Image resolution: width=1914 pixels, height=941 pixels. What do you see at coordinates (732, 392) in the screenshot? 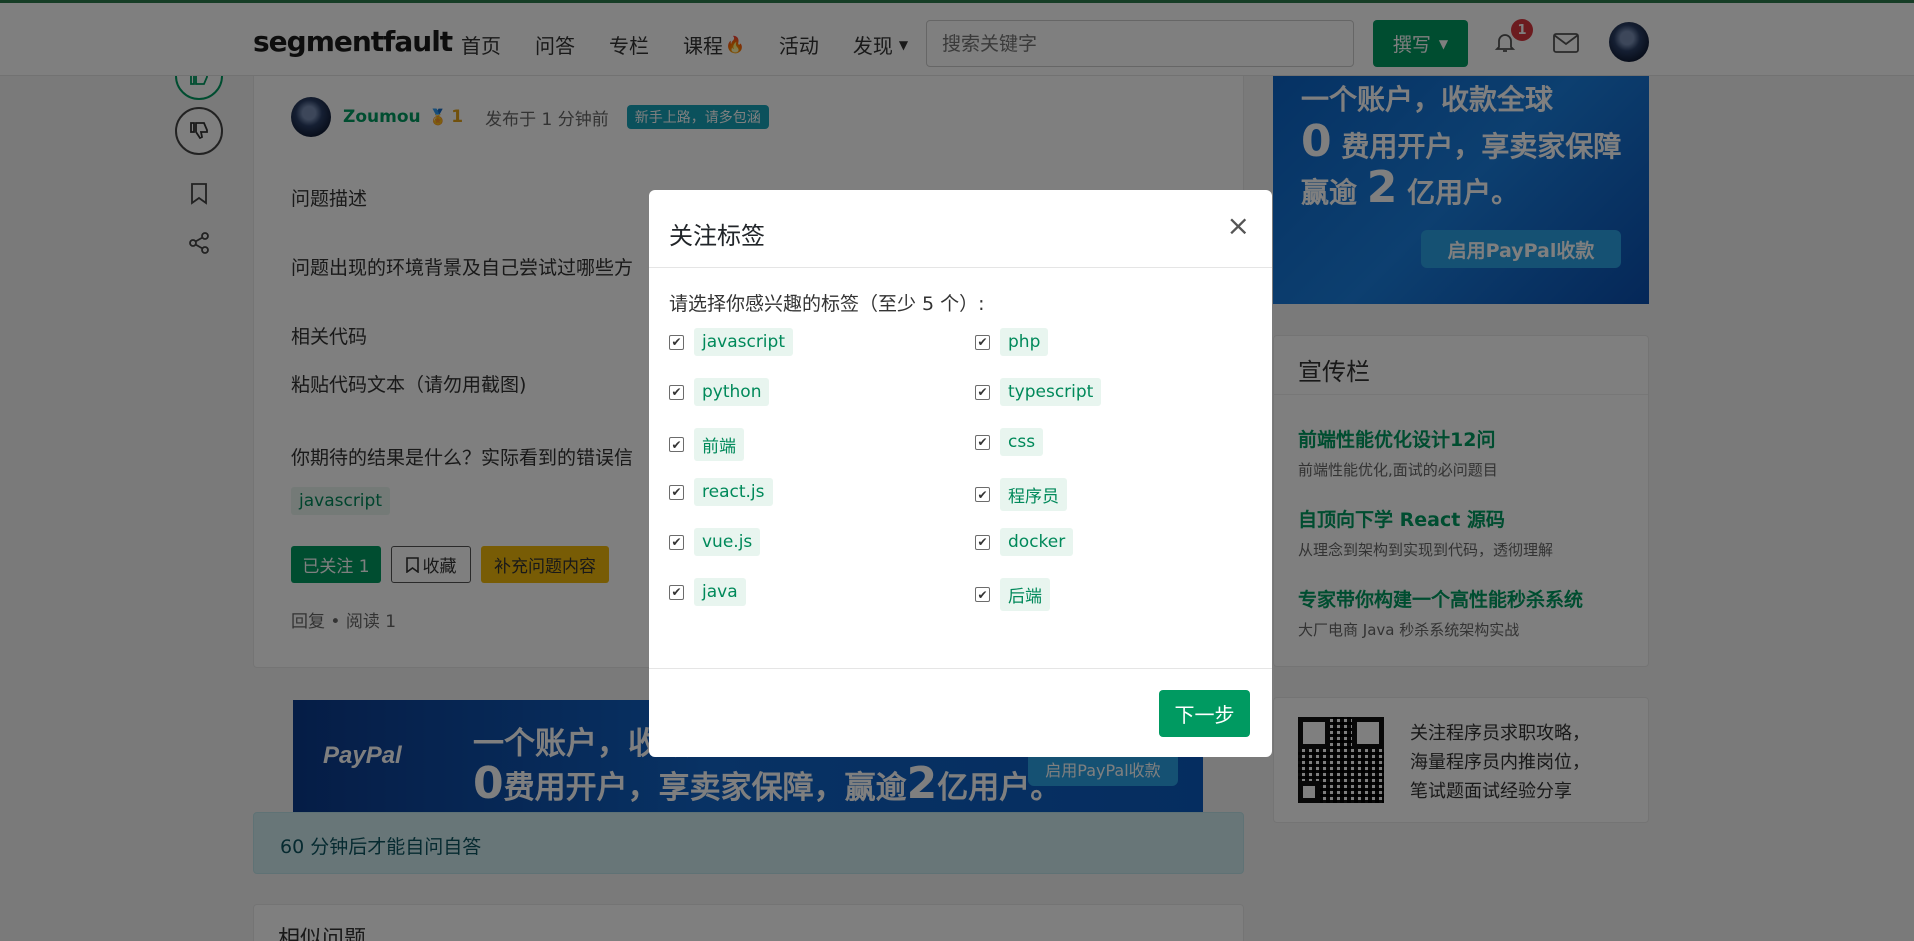
I see `tag-label: python` at bounding box center [732, 392].